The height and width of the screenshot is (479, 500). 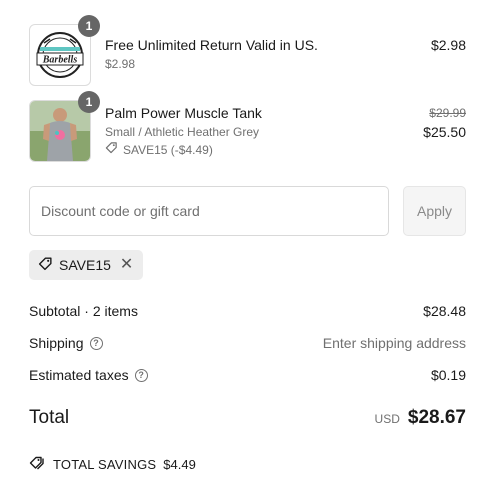 What do you see at coordinates (247, 311) in the screenshot?
I see `subtotal-row: Subtotal · 2 items $28.48` at bounding box center [247, 311].